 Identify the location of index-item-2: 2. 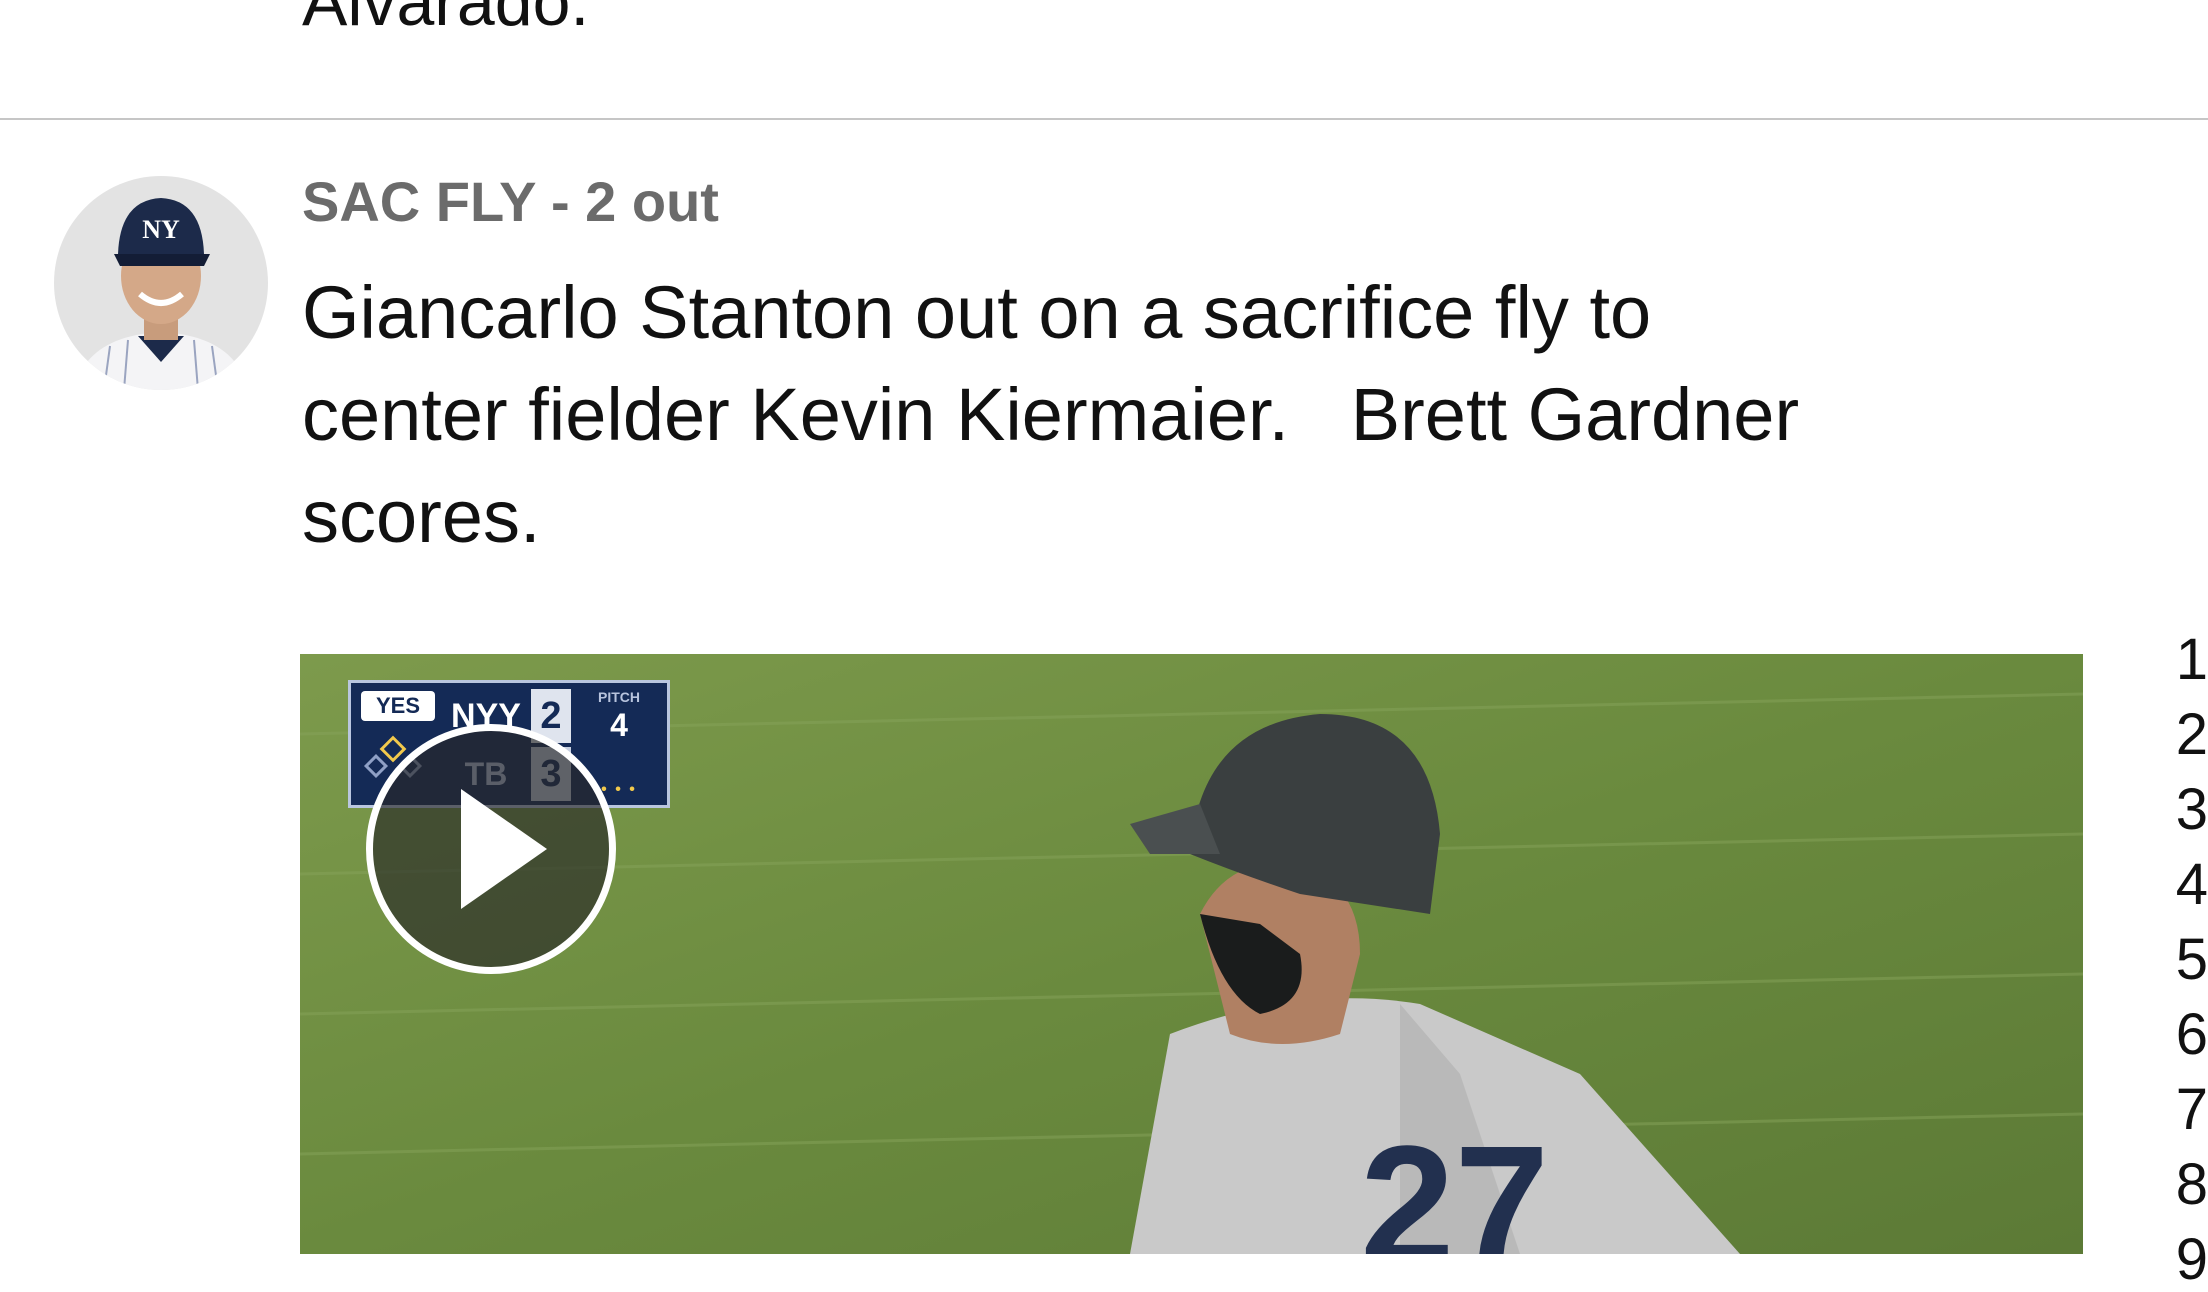
(2179, 735).